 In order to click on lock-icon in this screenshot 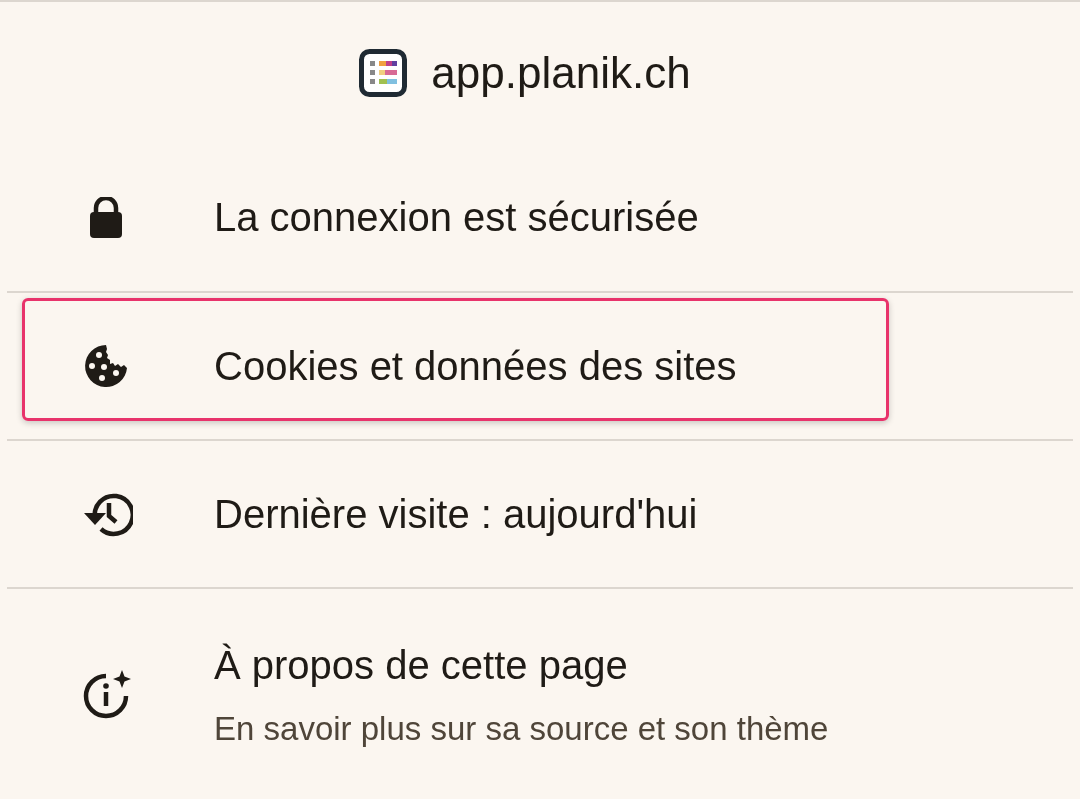, I will do `click(106, 217)`.